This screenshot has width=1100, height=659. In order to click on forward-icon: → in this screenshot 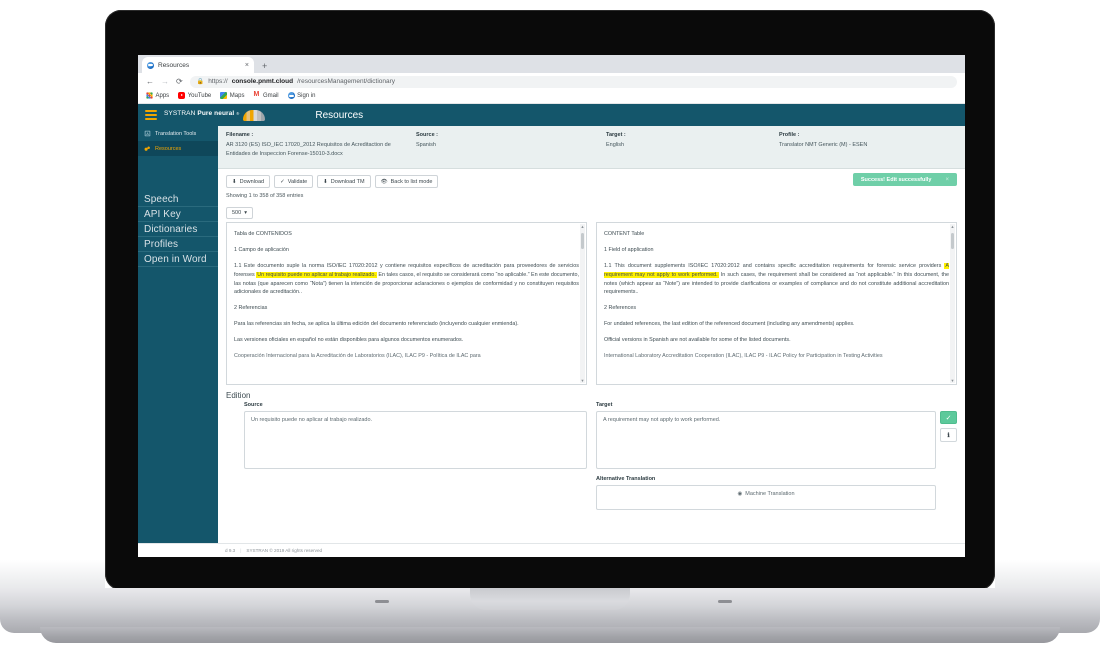, I will do `click(165, 81)`.